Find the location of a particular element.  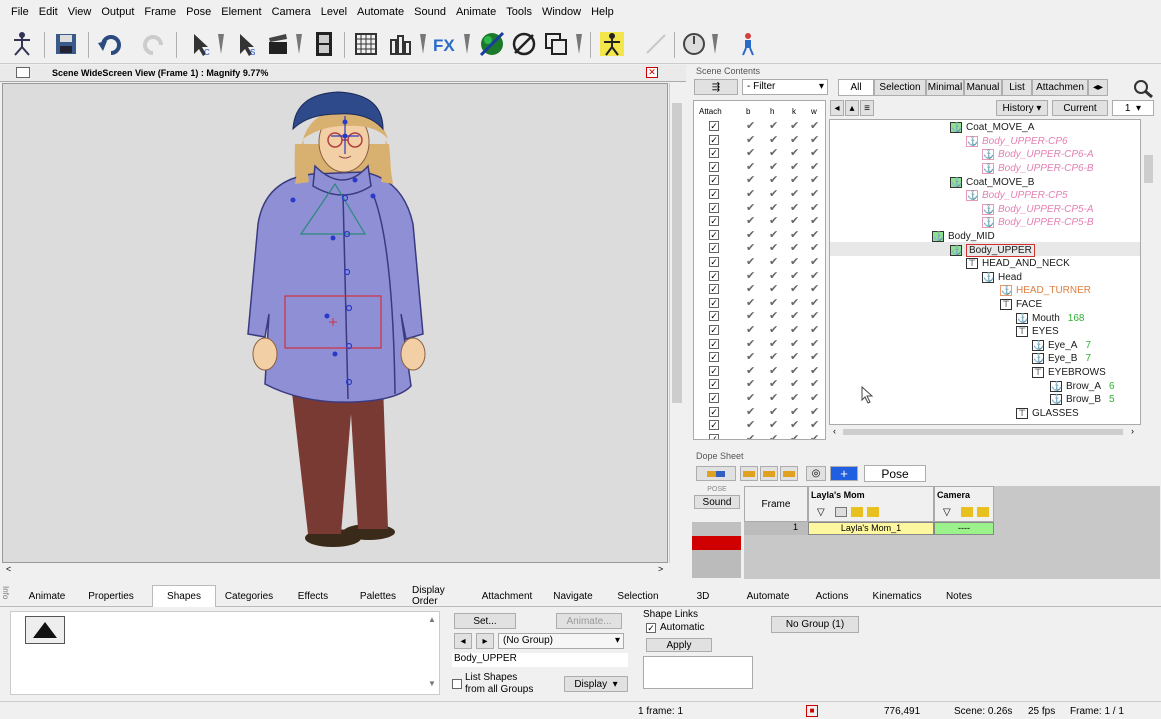

tree-row: ⚓ Coat_MOVE_B is located at coordinates (992, 182).